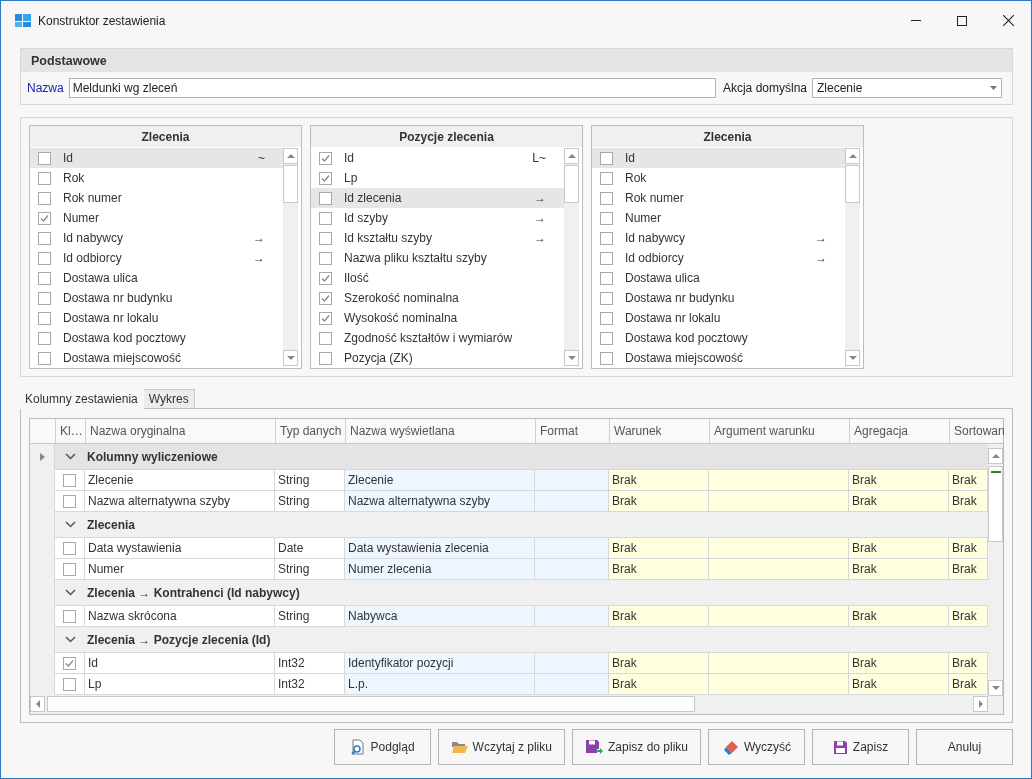 This screenshot has height=779, width=1032. Describe the element at coordinates (392, 88) in the screenshot. I see `name-field: Meldunki wg zleceń` at that location.